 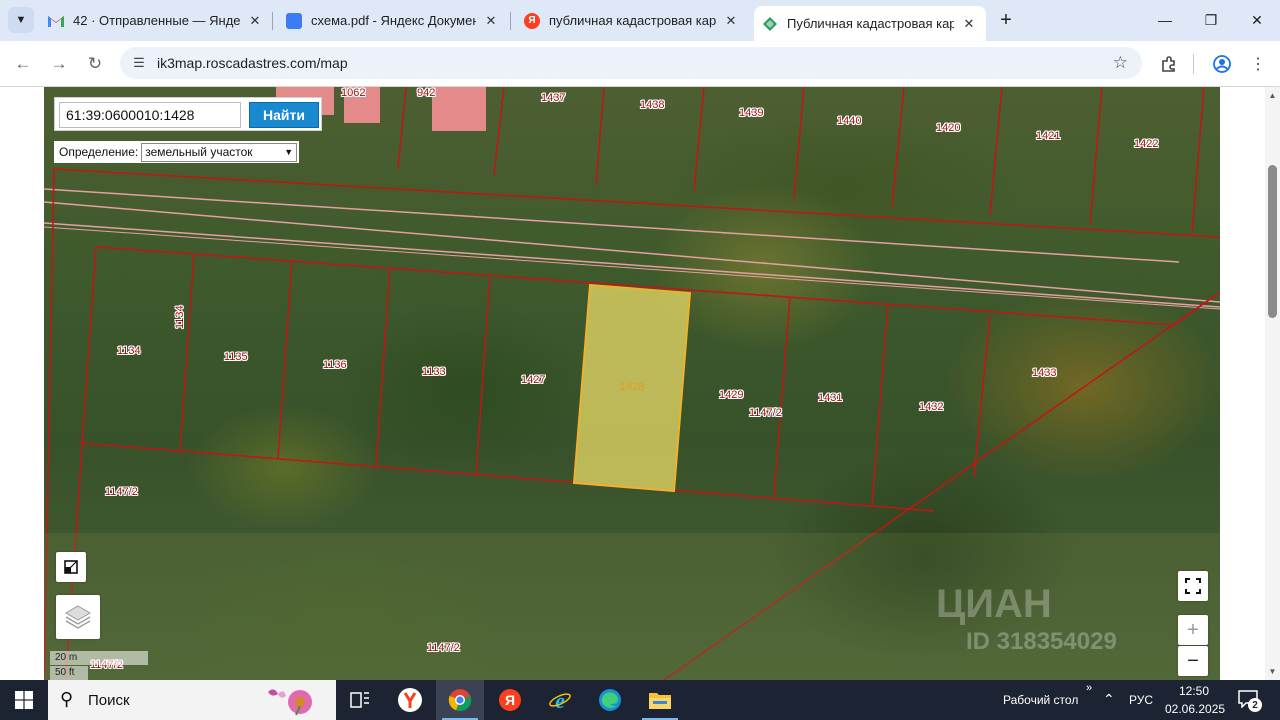 What do you see at coordinates (156, 20) in the screenshot?
I see `tab-yandex-mail: 42 · Отправленные — Яндекс ✕` at bounding box center [156, 20].